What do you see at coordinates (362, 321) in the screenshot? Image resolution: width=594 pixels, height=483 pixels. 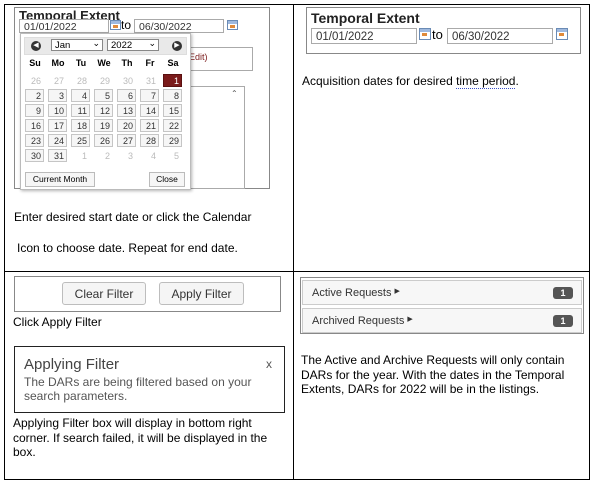 I see `archived-requests-label: Archived Requests ▶` at bounding box center [362, 321].